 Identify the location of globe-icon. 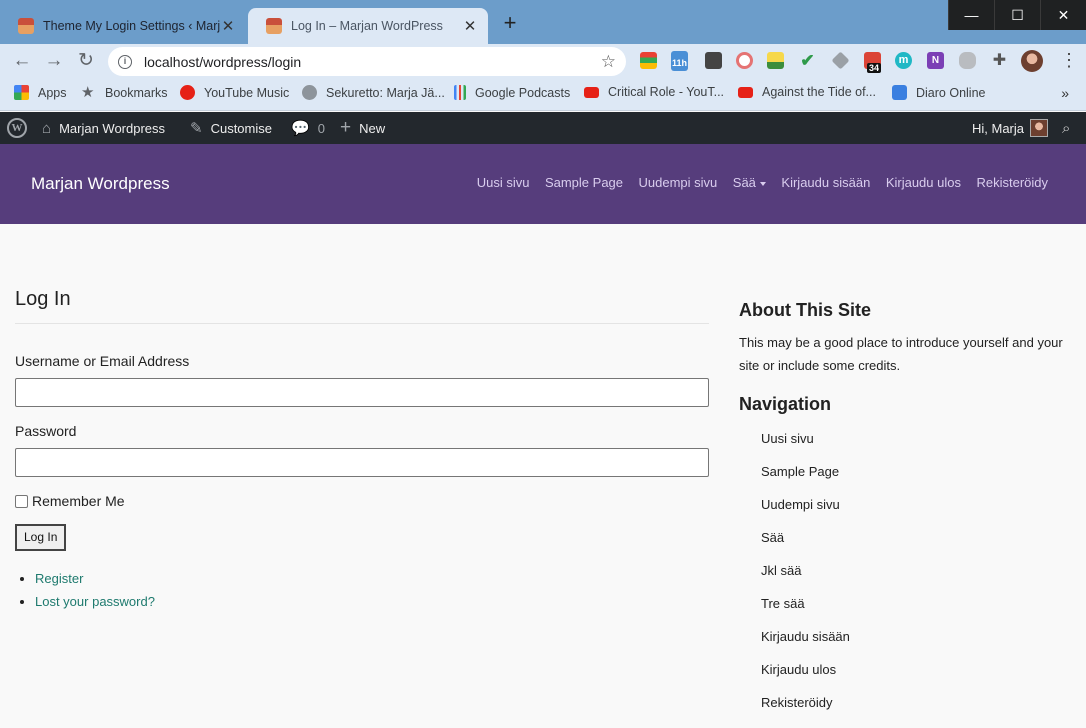
(309, 92).